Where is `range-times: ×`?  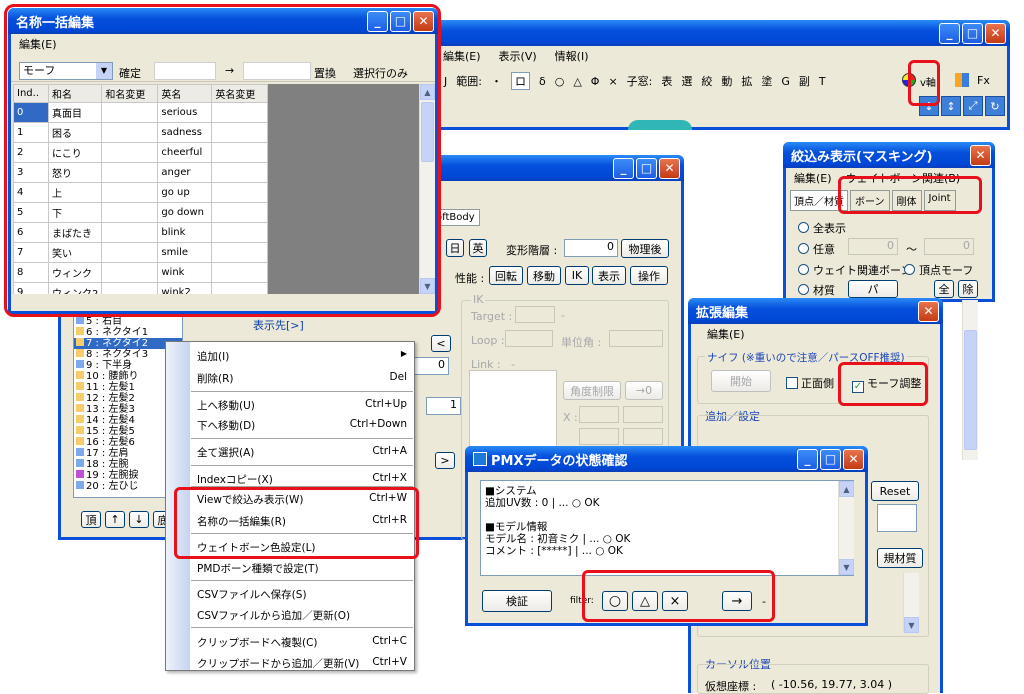 range-times: × is located at coordinates (612, 81).